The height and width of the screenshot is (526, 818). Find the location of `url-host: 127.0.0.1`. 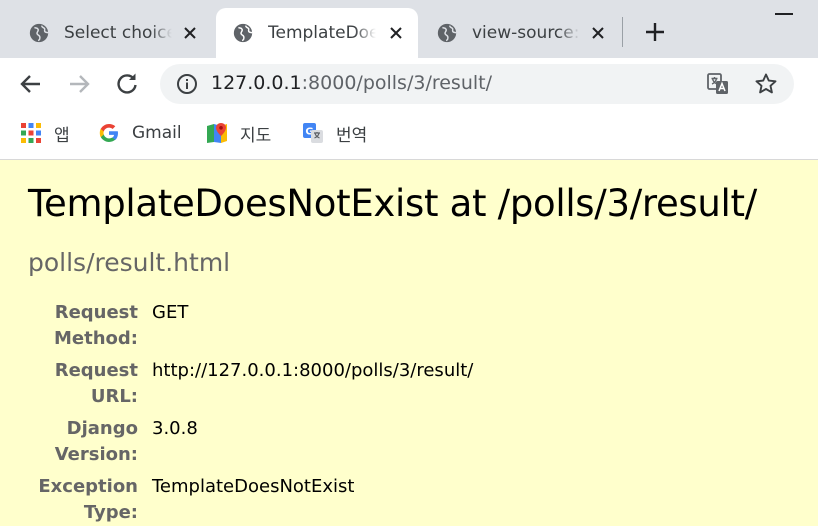

url-host: 127.0.0.1 is located at coordinates (256, 83).